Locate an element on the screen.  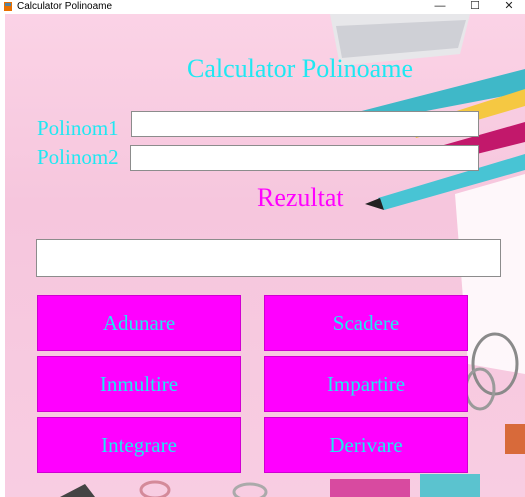
inmultire-button: Inmultire is located at coordinates (139, 384).